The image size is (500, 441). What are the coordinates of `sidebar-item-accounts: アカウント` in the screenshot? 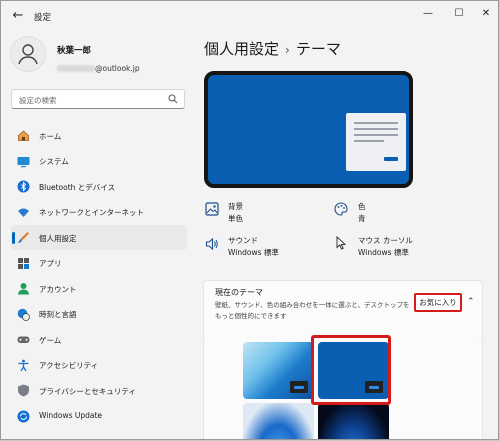 It's located at (99, 288).